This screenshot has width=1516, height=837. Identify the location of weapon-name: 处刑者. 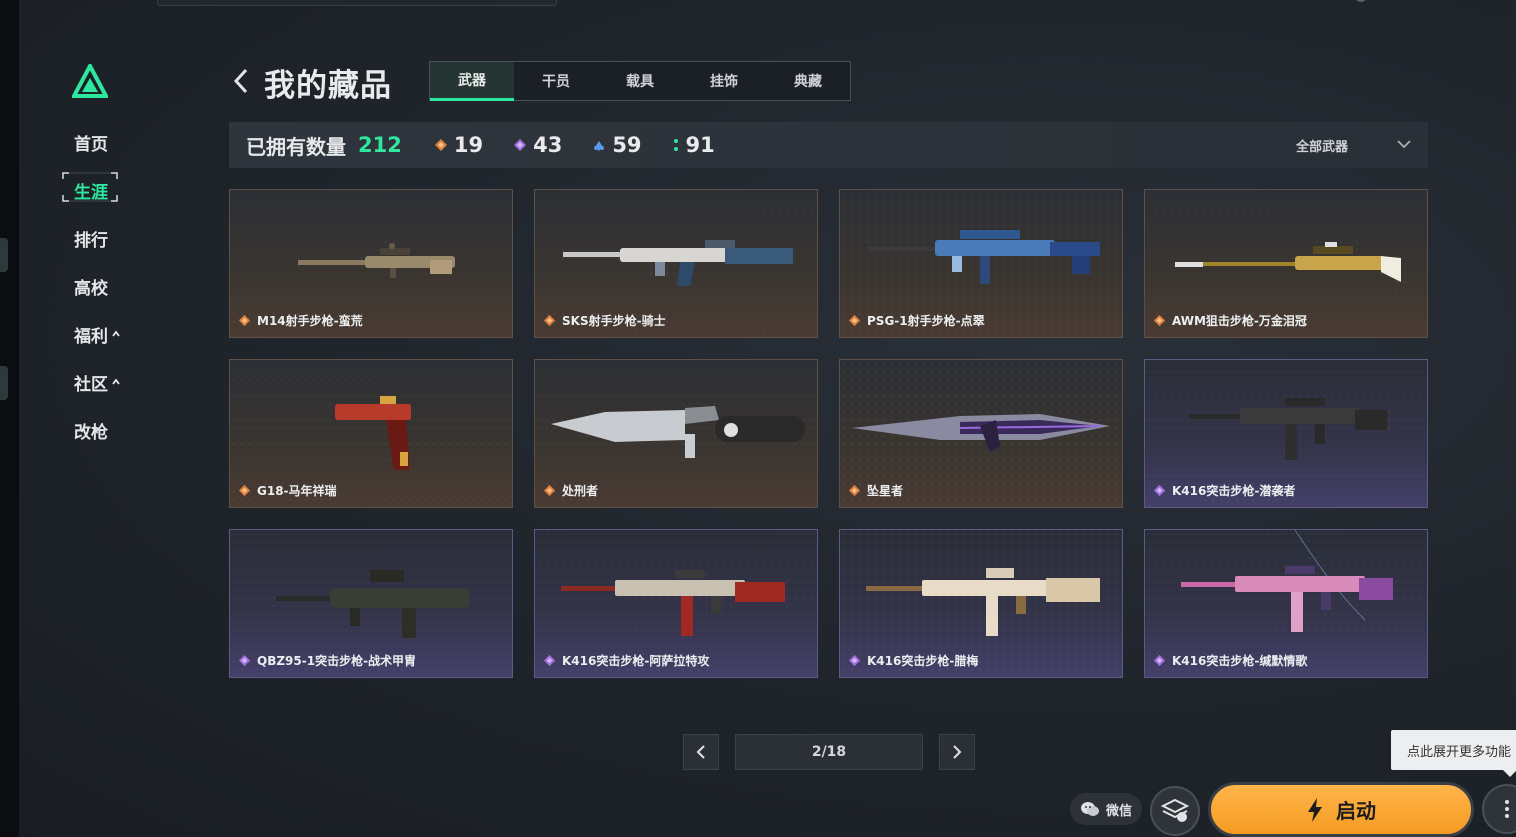
(580, 491).